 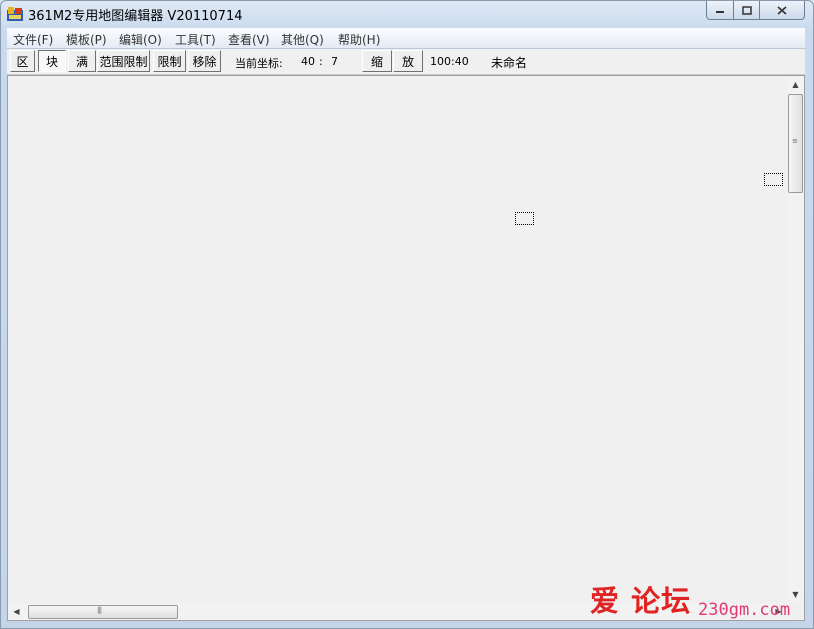 What do you see at coordinates (33, 39) in the screenshot?
I see `menu-file: 文件(F)` at bounding box center [33, 39].